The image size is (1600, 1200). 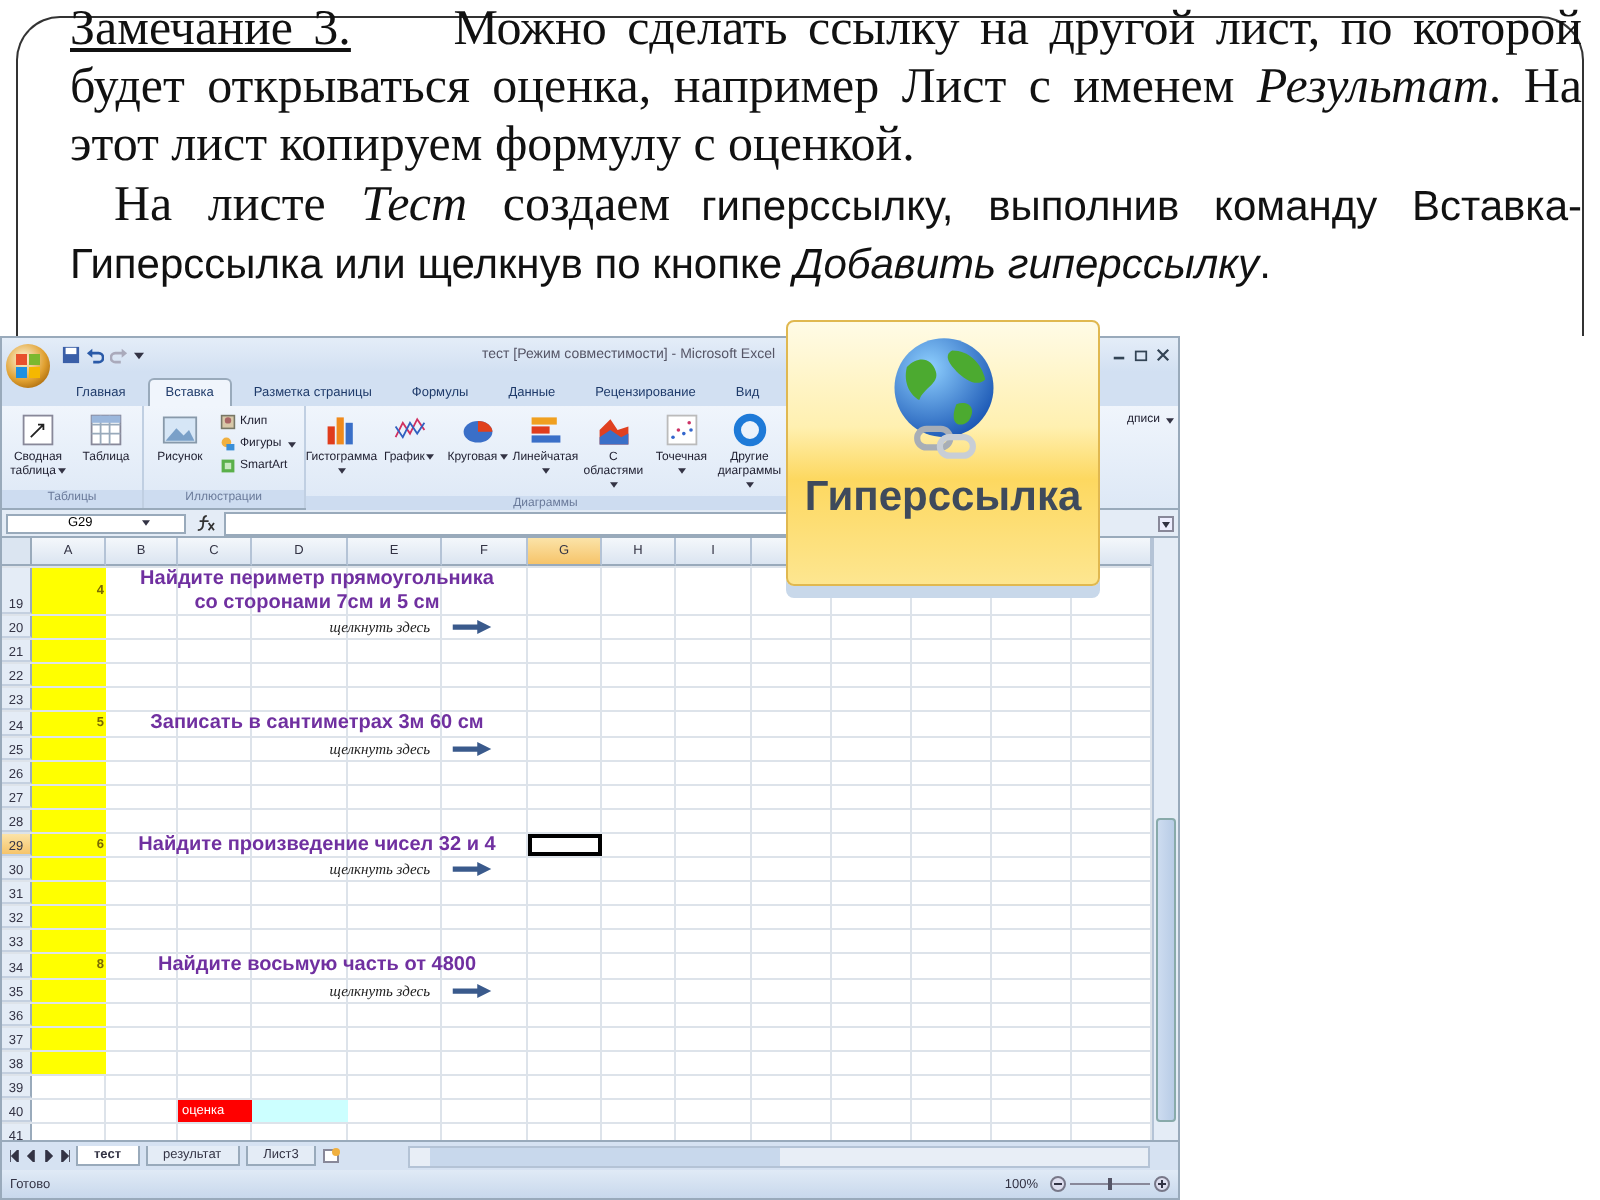 I want to click on task-text: Найдите восьмую часть от 4800, so click(x=317, y=965).